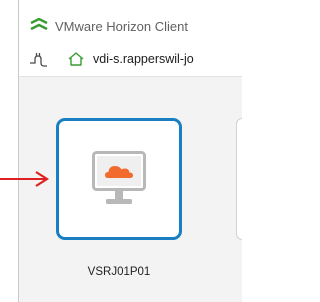 Image resolution: width=320 pixels, height=302 pixels. I want to click on desktop-tile-label: VSRJ01P01, so click(119, 272).